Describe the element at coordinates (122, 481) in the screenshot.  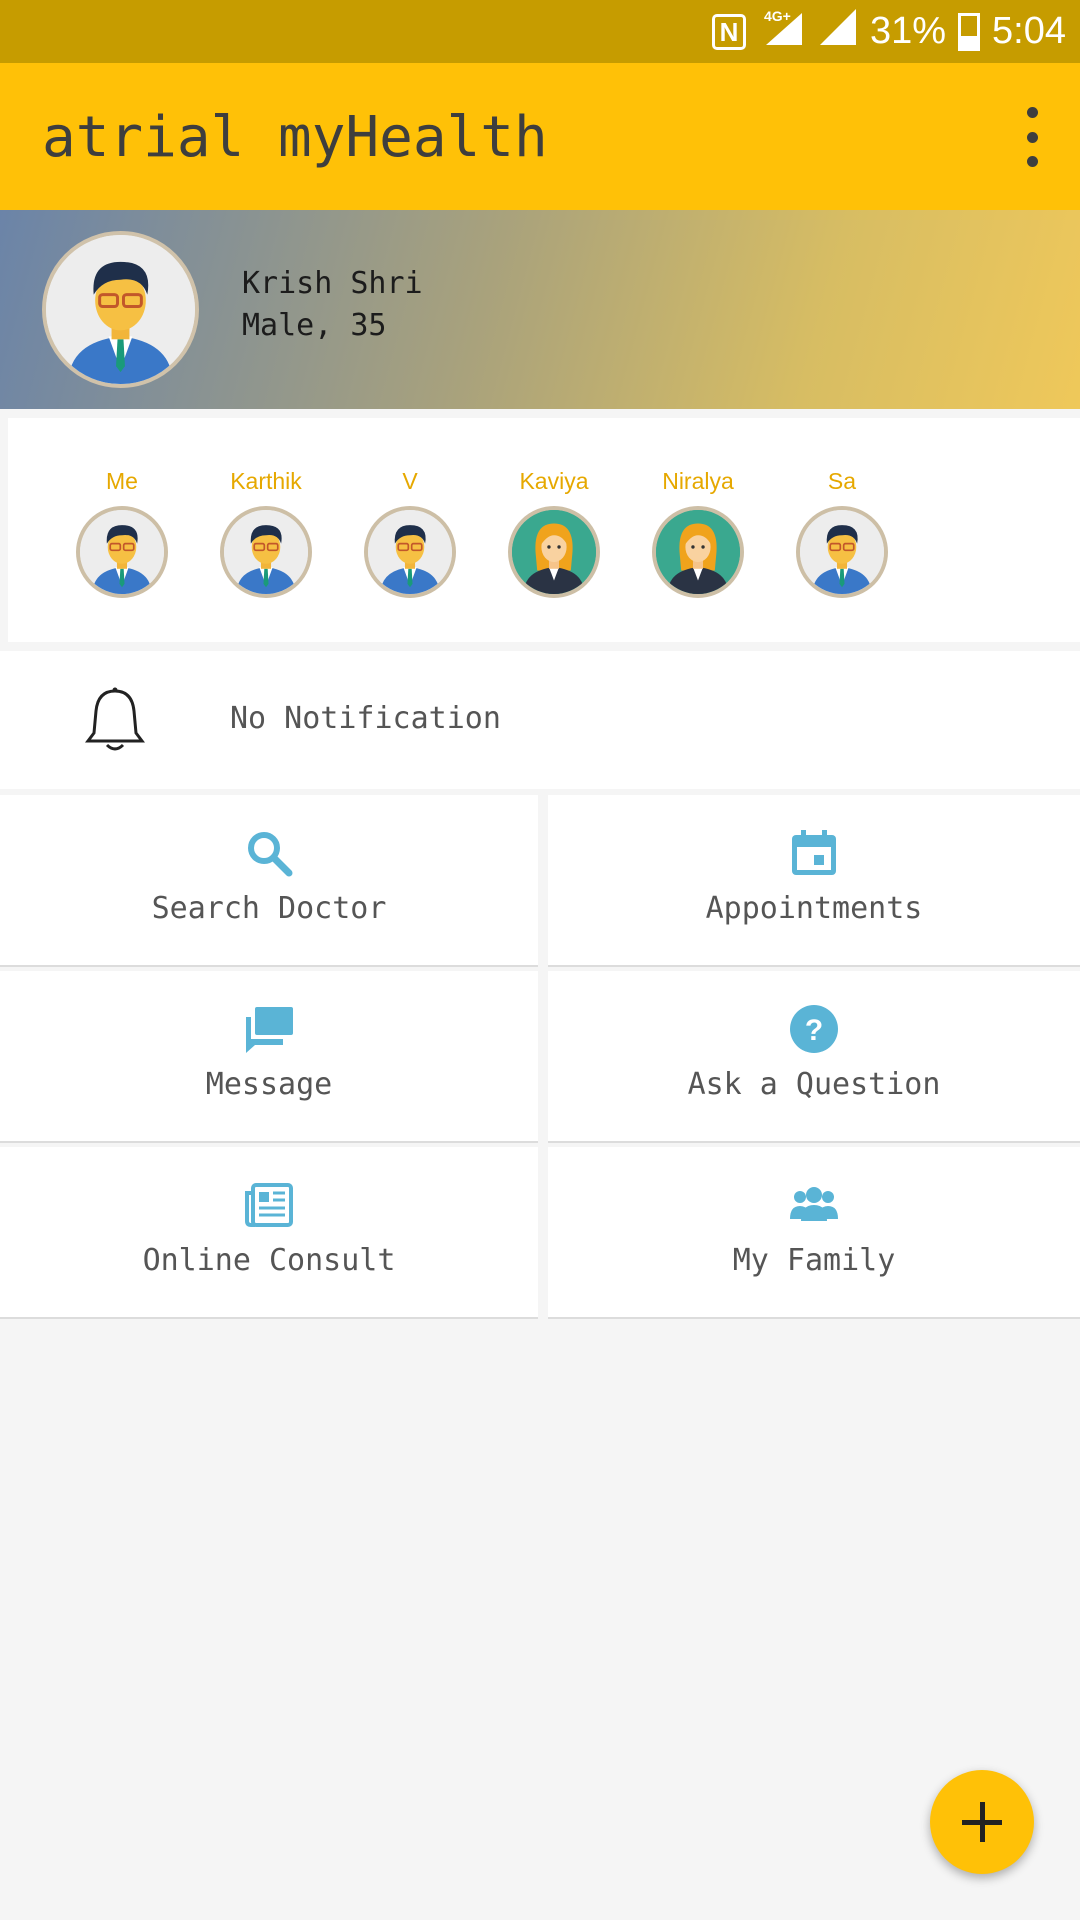
I see `member-name: Me` at that location.